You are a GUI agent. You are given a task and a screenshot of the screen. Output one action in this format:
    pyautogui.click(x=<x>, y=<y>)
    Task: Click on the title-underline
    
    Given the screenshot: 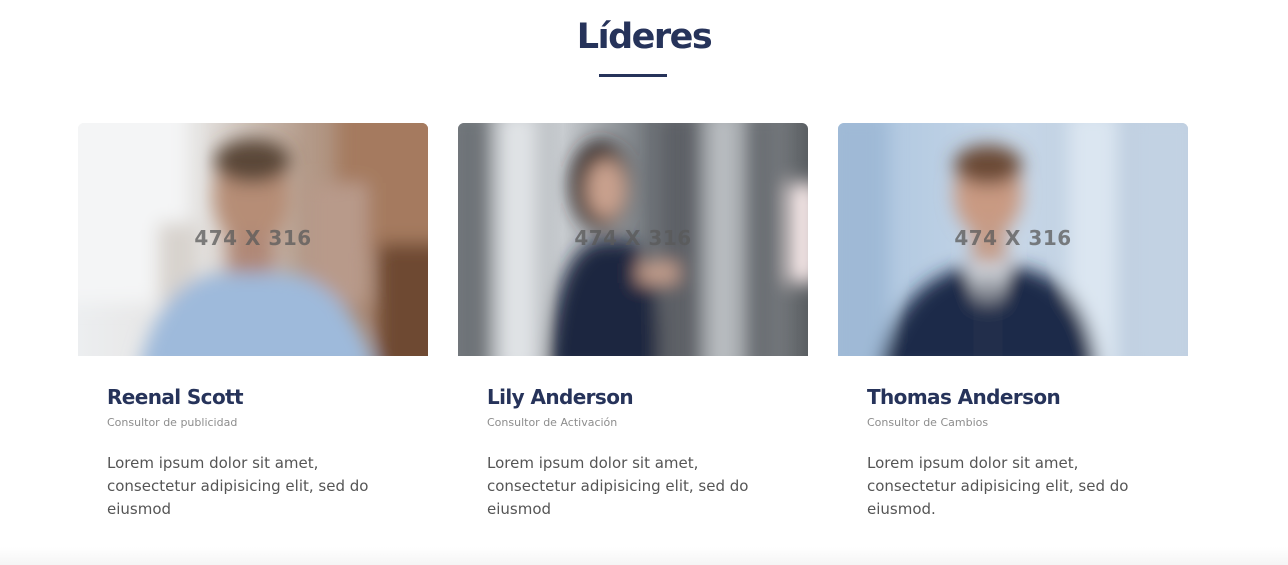 What is the action you would take?
    pyautogui.click(x=633, y=75)
    